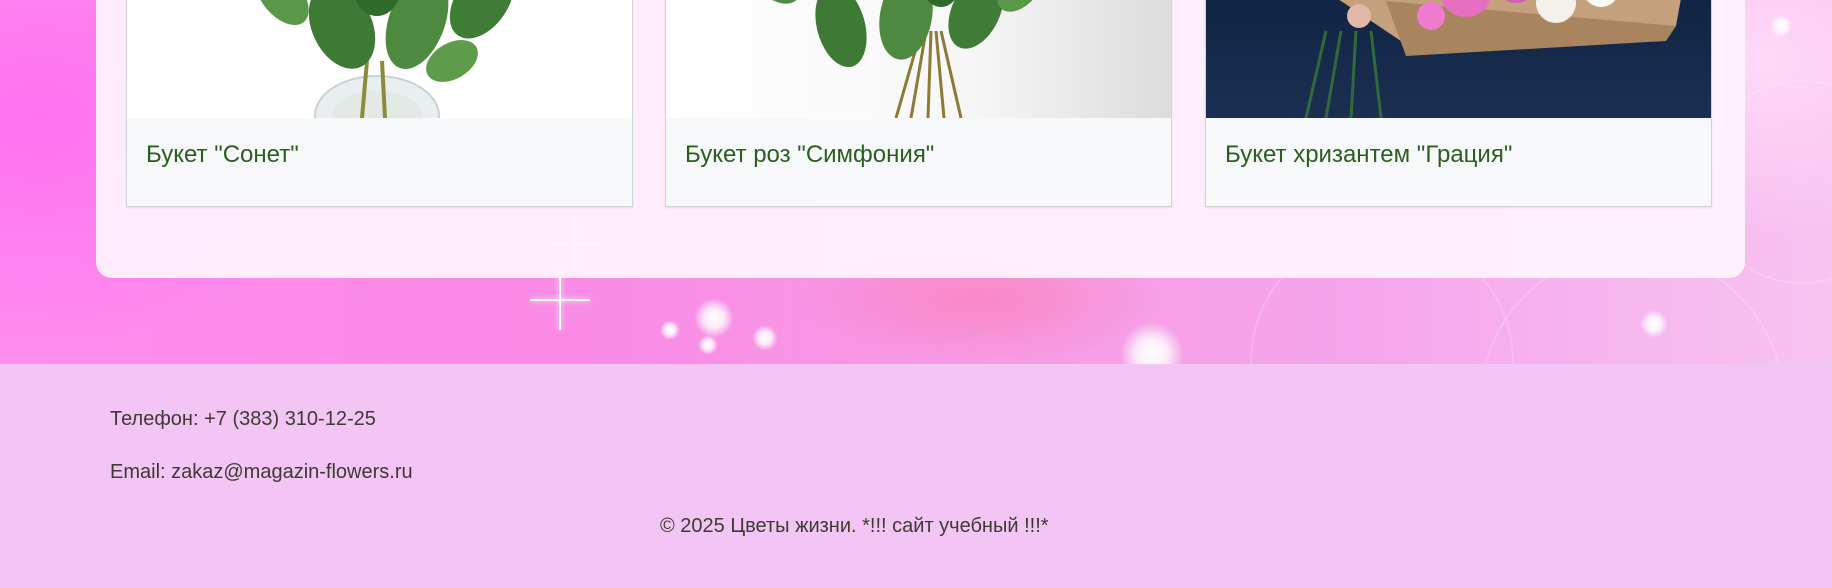 This screenshot has height=588, width=1832. I want to click on chrysanthemum-bouquet-illustration, so click(1492, 59).